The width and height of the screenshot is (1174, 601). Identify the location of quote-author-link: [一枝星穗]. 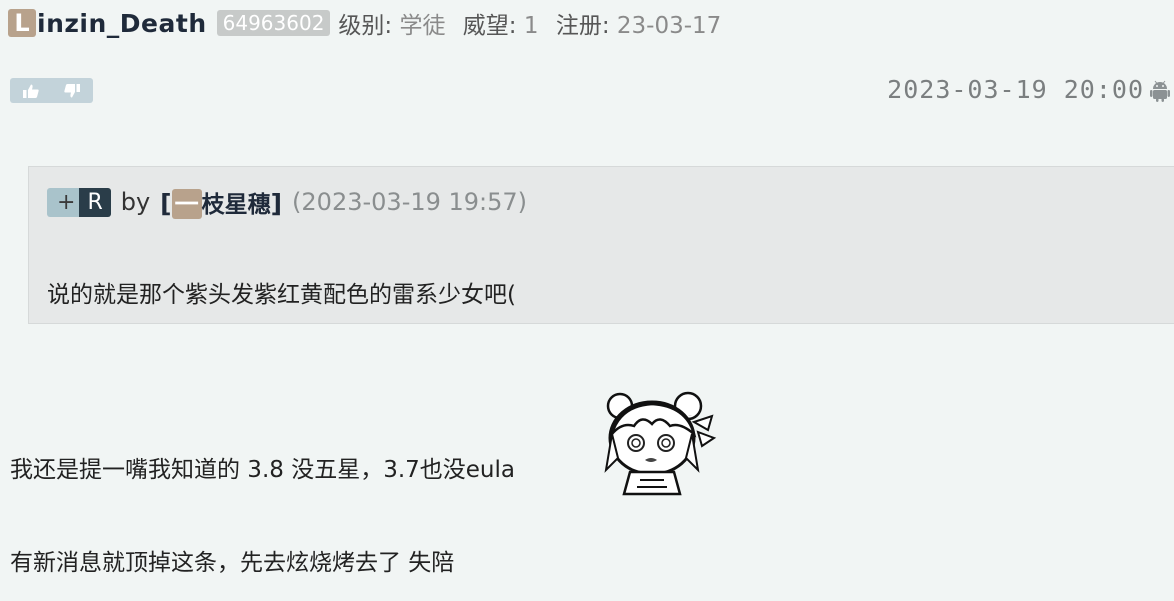
(221, 202).